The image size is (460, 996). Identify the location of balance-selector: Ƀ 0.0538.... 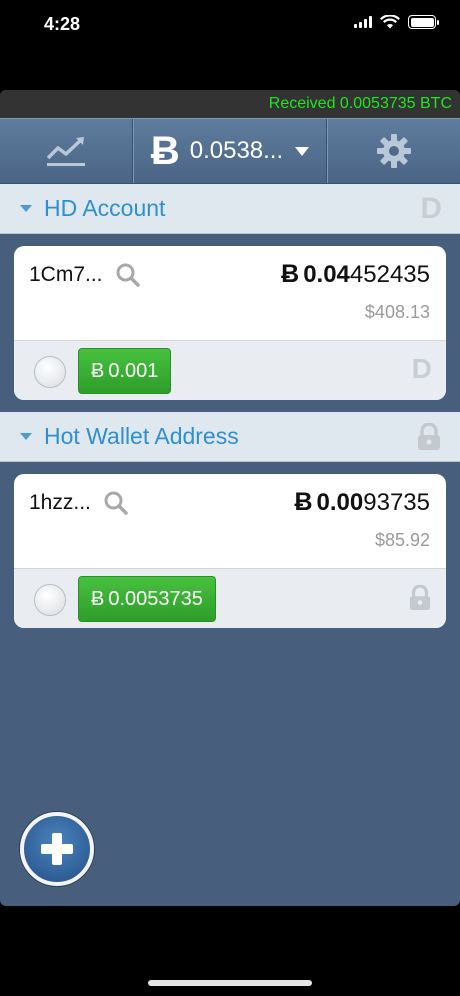
(230, 151).